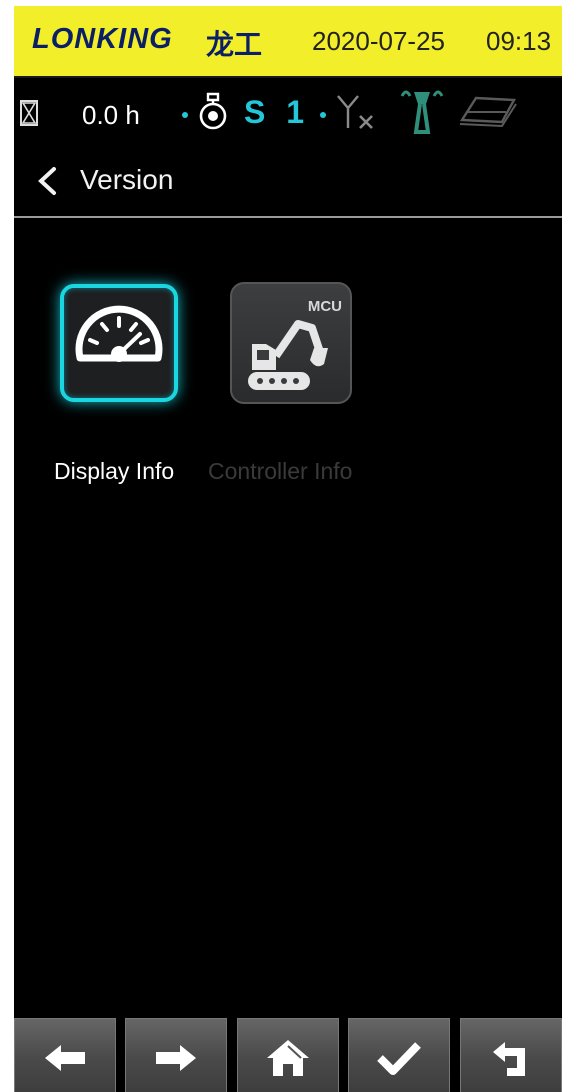 This screenshot has width=572, height=1092. I want to click on display-info-tile, so click(119, 343).